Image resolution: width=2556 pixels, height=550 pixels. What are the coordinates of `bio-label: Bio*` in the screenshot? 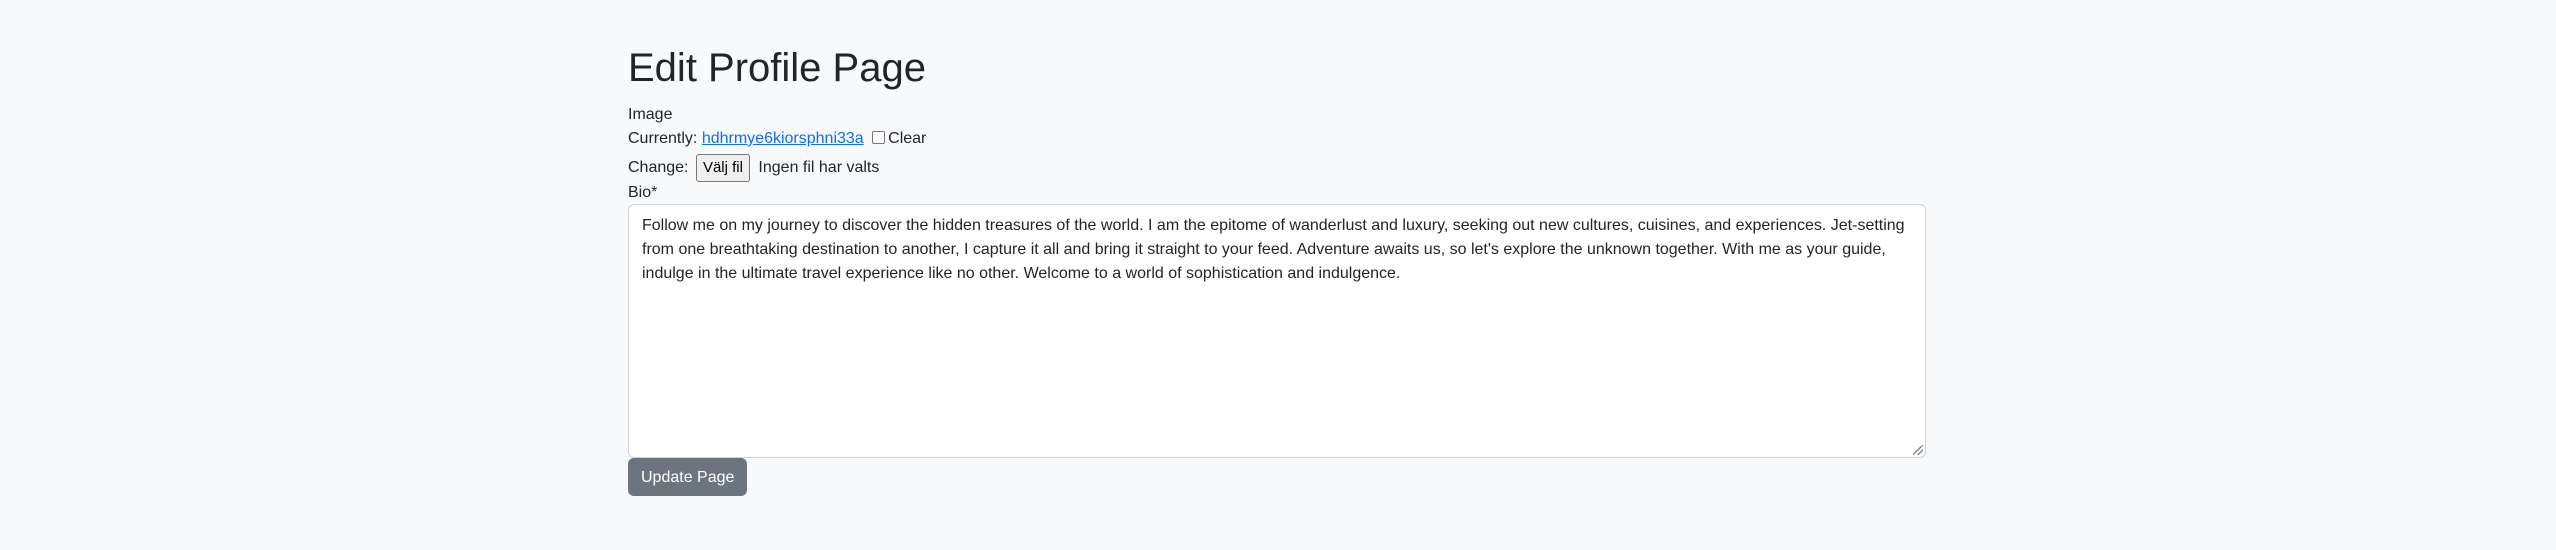 It's located at (643, 192).